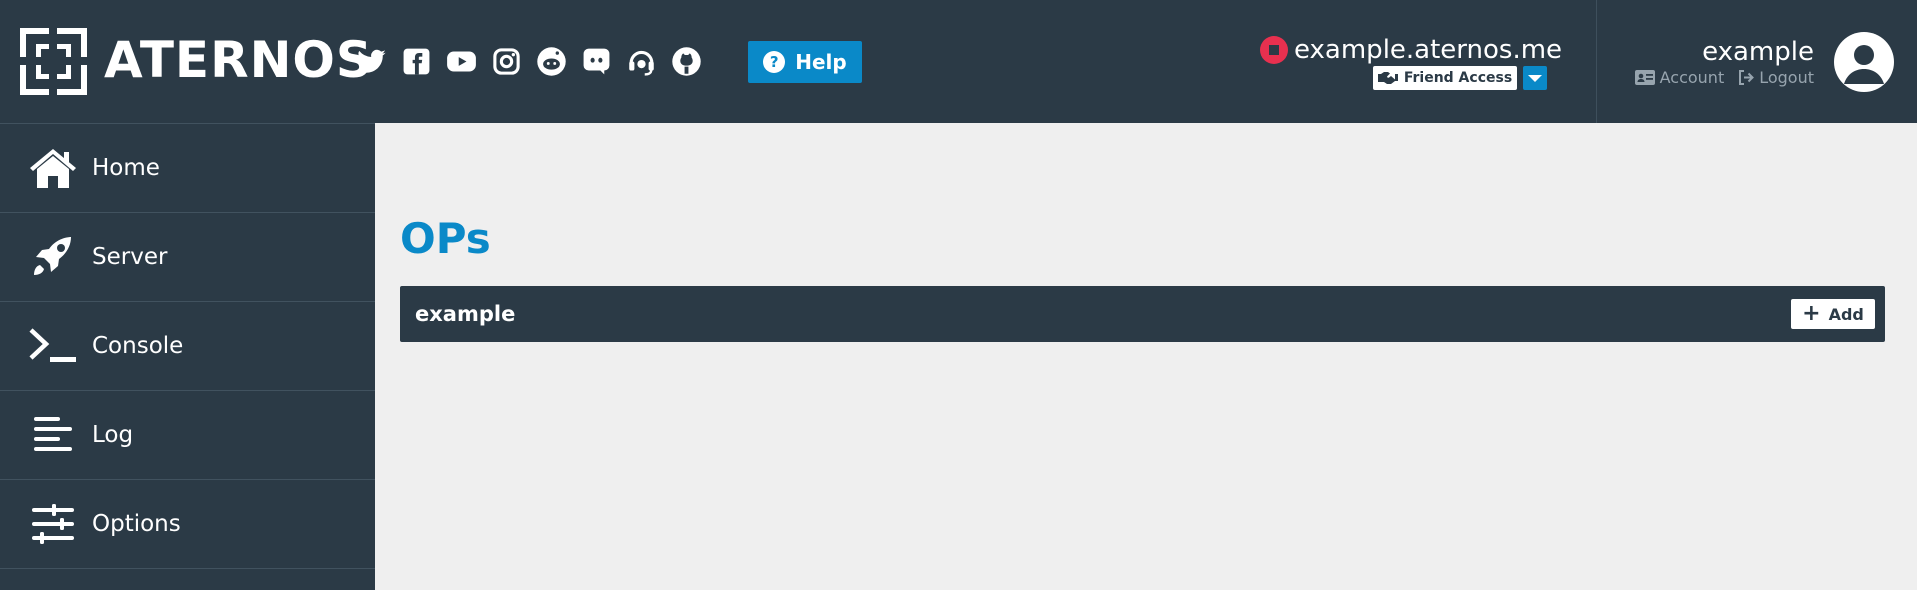  Describe the element at coordinates (53, 524) in the screenshot. I see `sliders-icon` at that location.